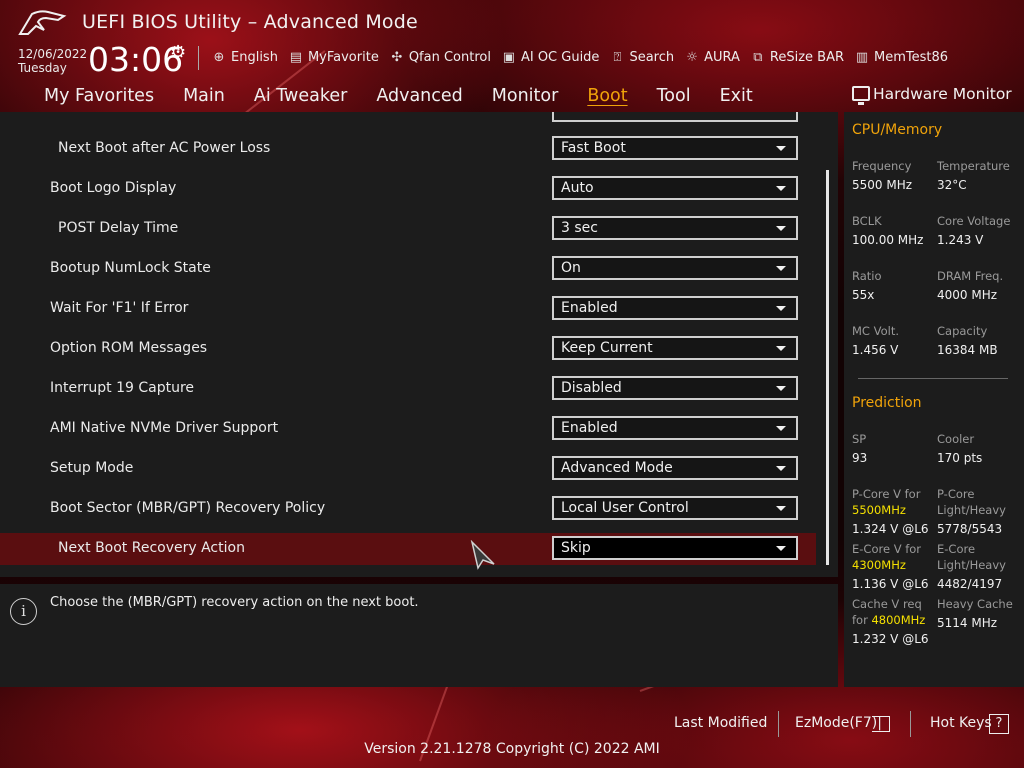  What do you see at coordinates (970, 276) in the screenshot?
I see `dram-freq-label: DRAM Freq.` at bounding box center [970, 276].